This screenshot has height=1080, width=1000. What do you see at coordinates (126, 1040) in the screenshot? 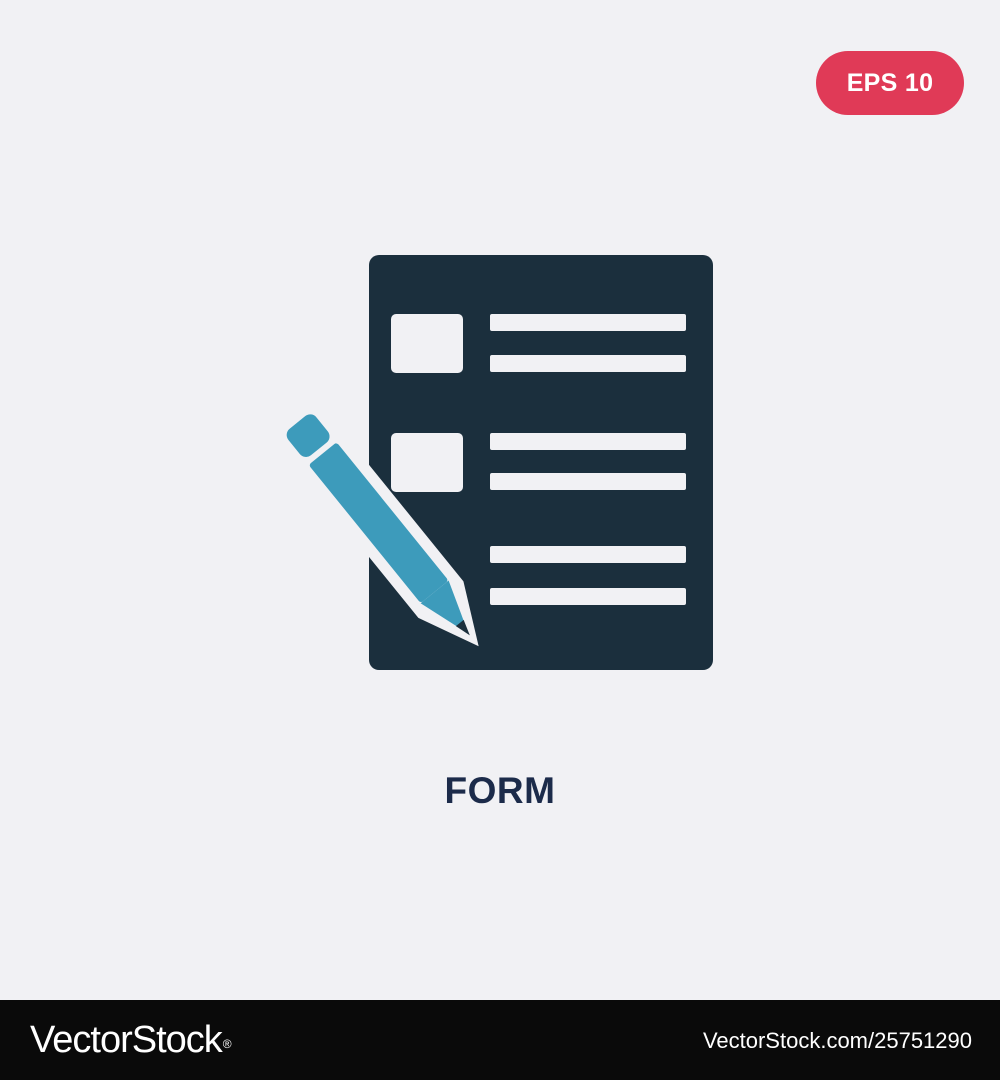
I see `logo-text: VectorStock` at bounding box center [126, 1040].